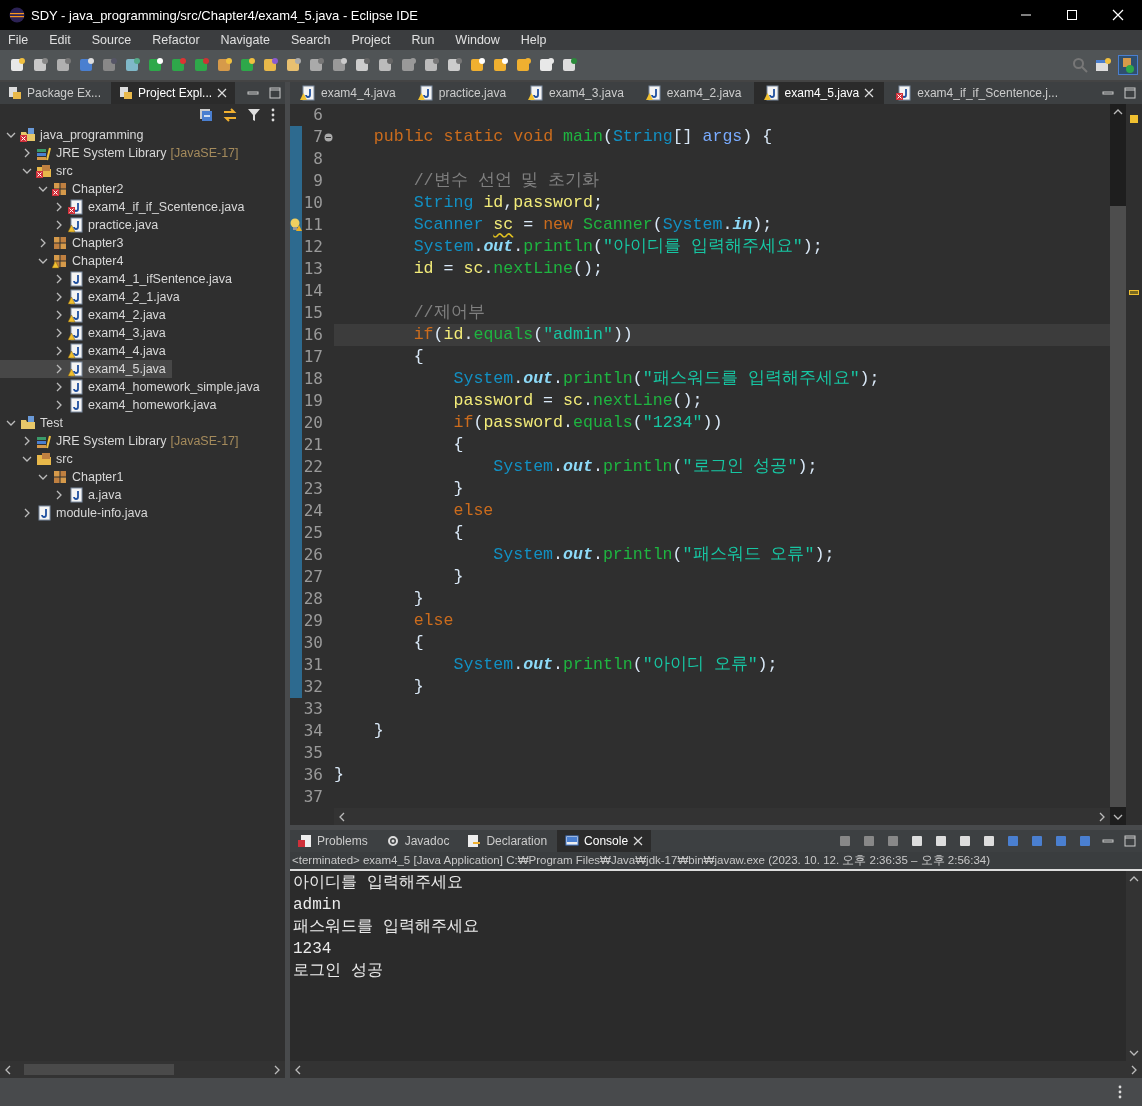 Image resolution: width=1142 pixels, height=1106 pixels. Describe the element at coordinates (230, 115) in the screenshot. I see `link-editor-icon` at that location.